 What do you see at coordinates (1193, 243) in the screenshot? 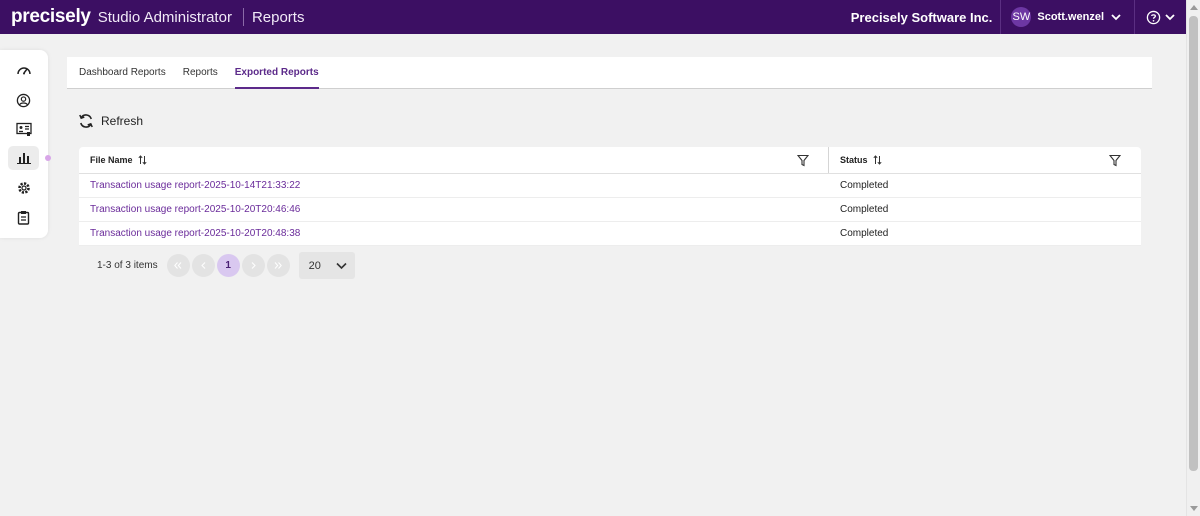
I see `scrollbar-thumb` at bounding box center [1193, 243].